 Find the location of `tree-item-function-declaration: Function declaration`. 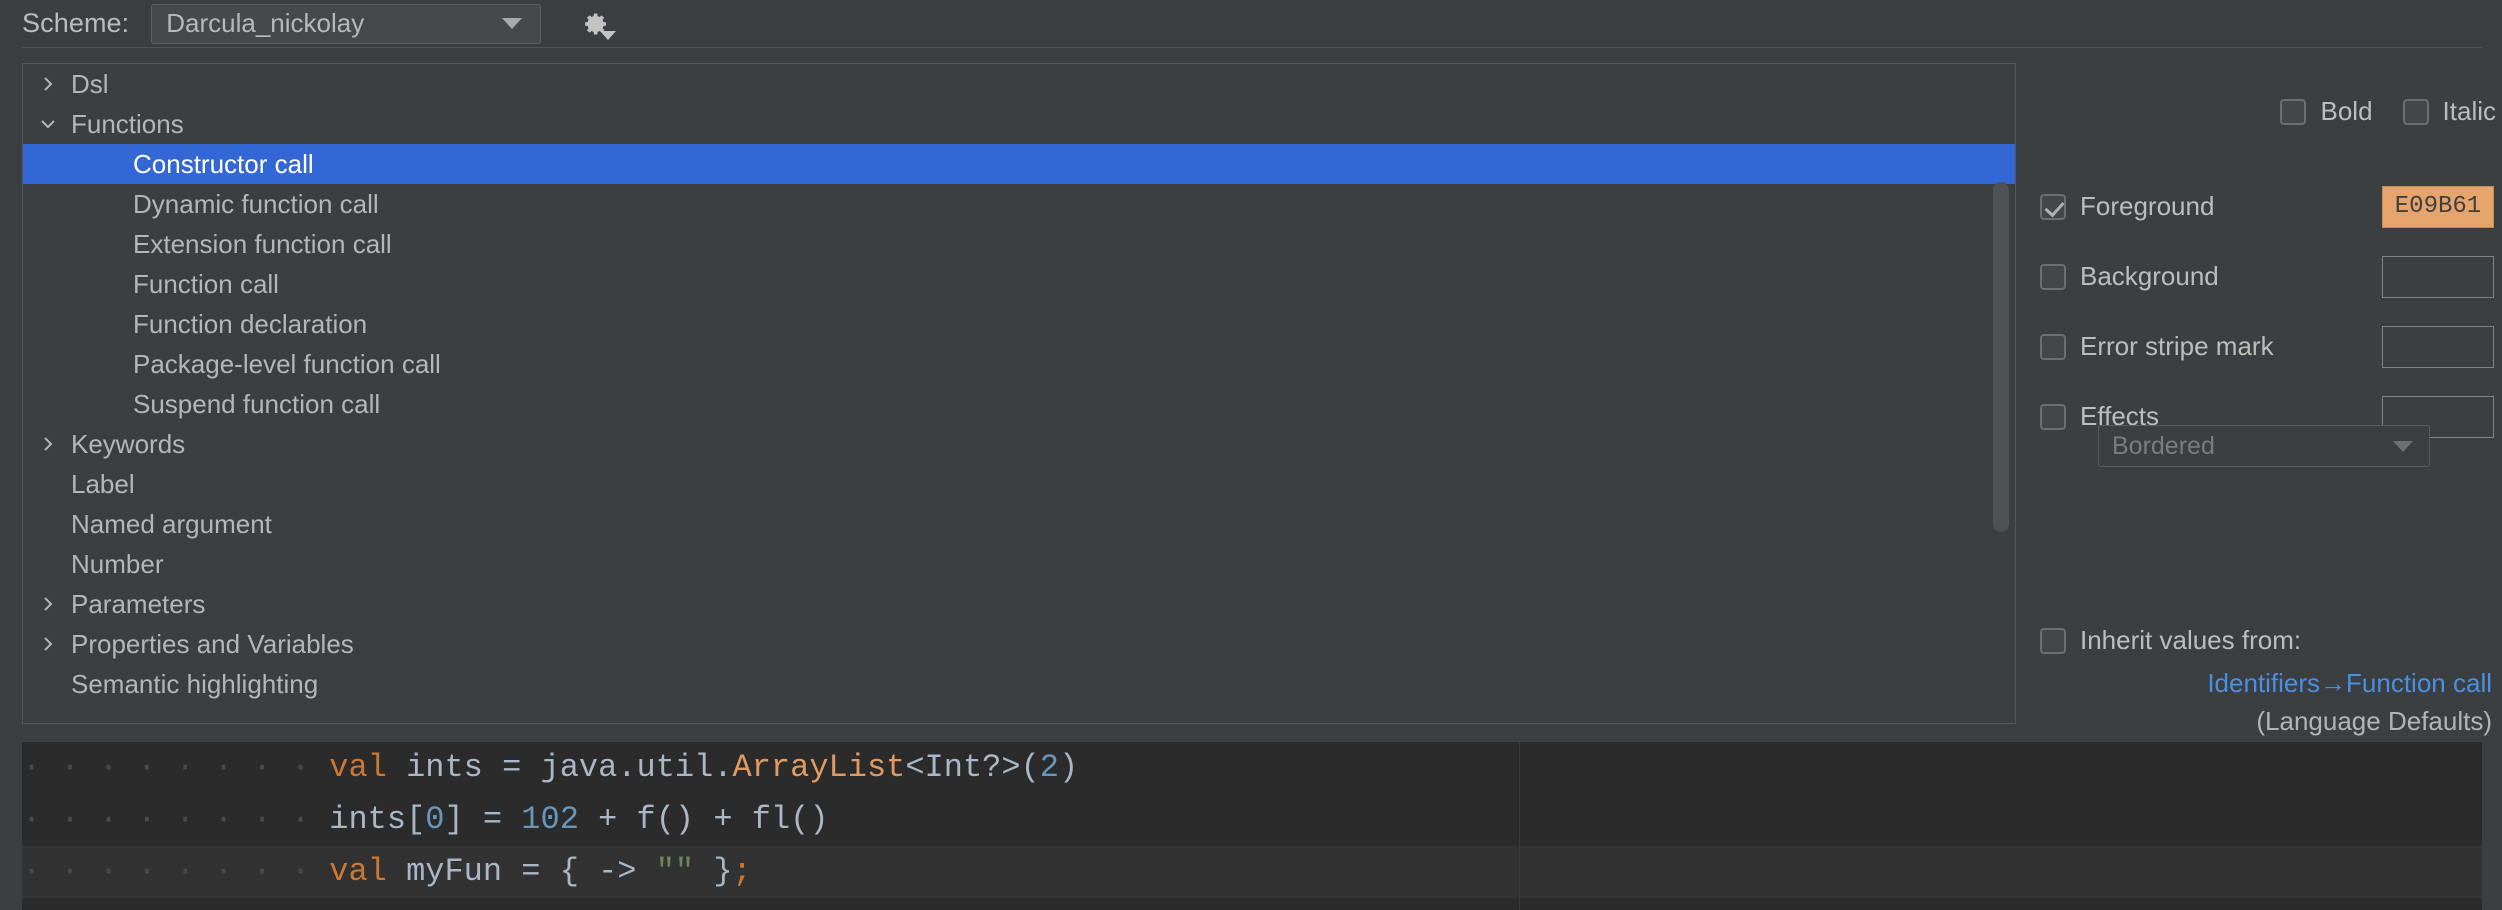

tree-item-function-declaration: Function declaration is located at coordinates (1019, 324).